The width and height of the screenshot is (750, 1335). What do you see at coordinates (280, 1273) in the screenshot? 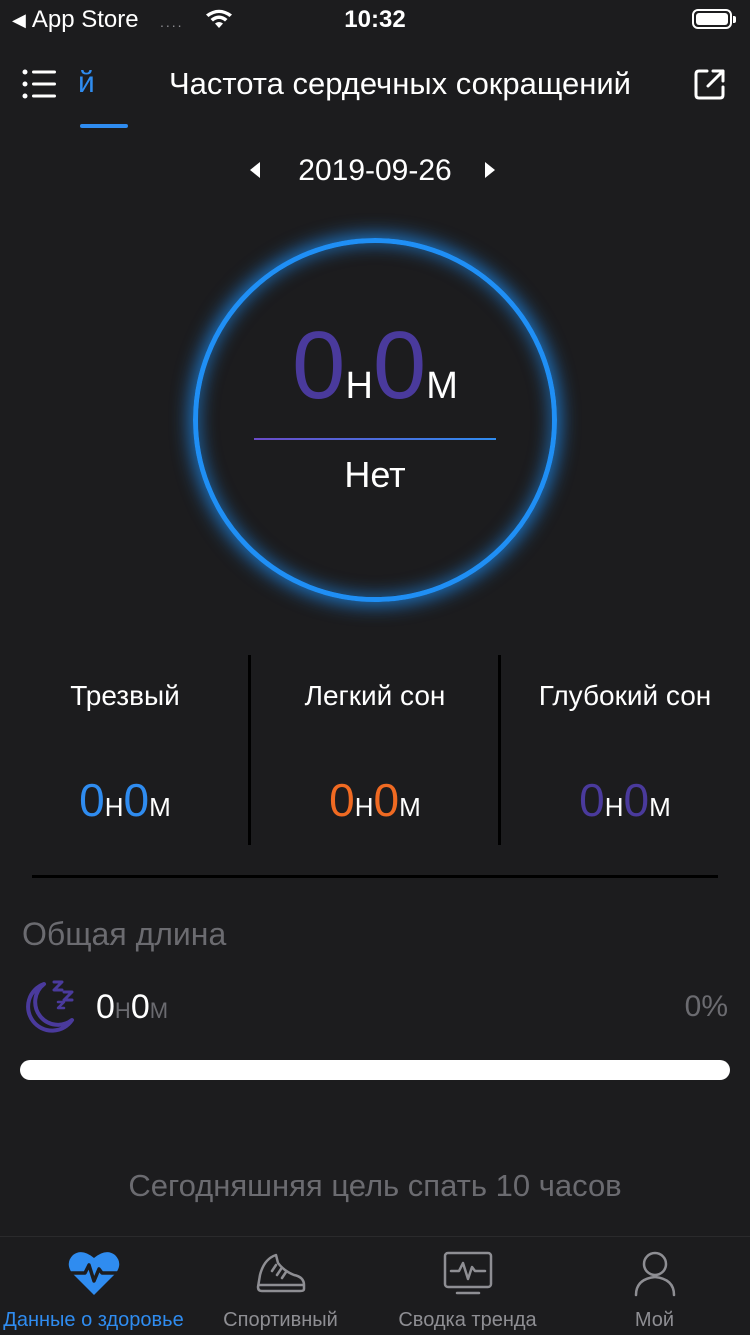
I see `sneaker-icon` at bounding box center [280, 1273].